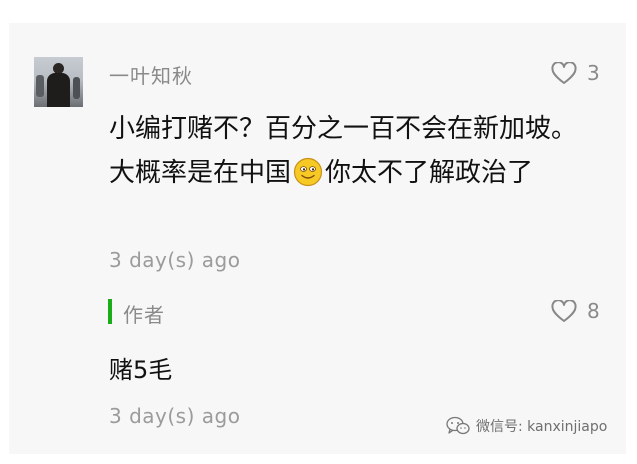 The height and width of the screenshot is (464, 637). Describe the element at coordinates (175, 416) in the screenshot. I see `reply-timestamp: 3 day(s) ago` at that location.